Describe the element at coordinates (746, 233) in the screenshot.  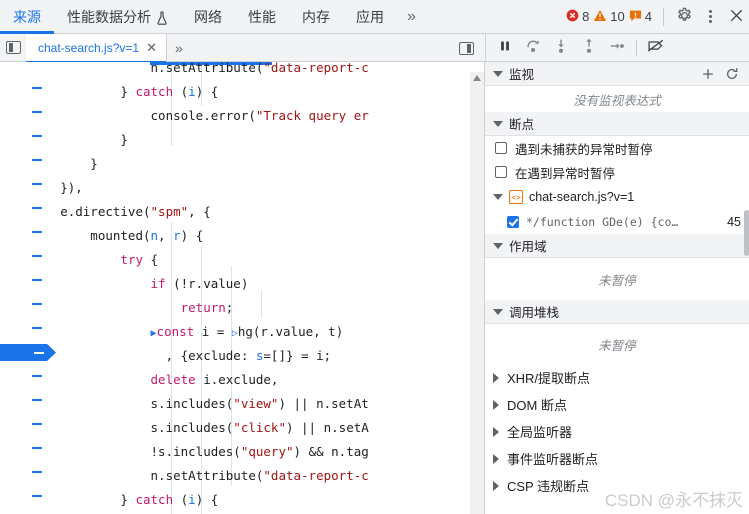
I see `sidebar-scrollbar-thumb` at that location.